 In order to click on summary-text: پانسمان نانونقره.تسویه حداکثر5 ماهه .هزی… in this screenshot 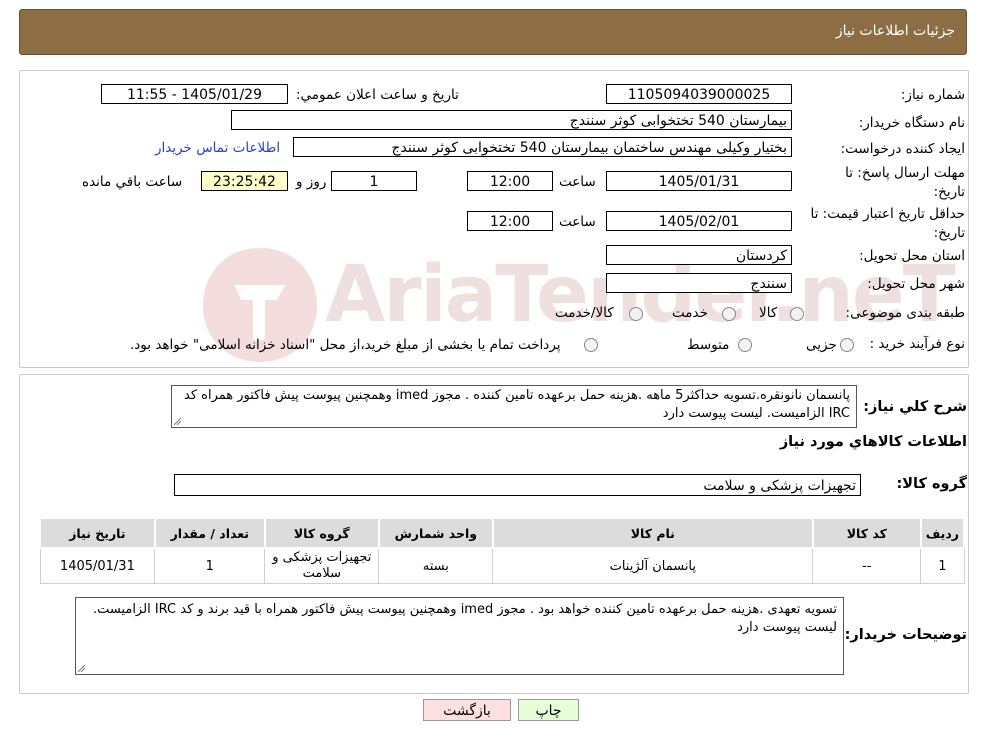, I will do `click(517, 404)`.